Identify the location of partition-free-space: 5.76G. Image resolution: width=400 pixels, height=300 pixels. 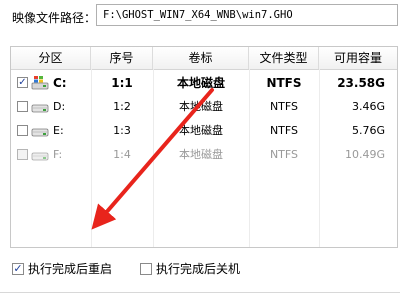
(368, 130).